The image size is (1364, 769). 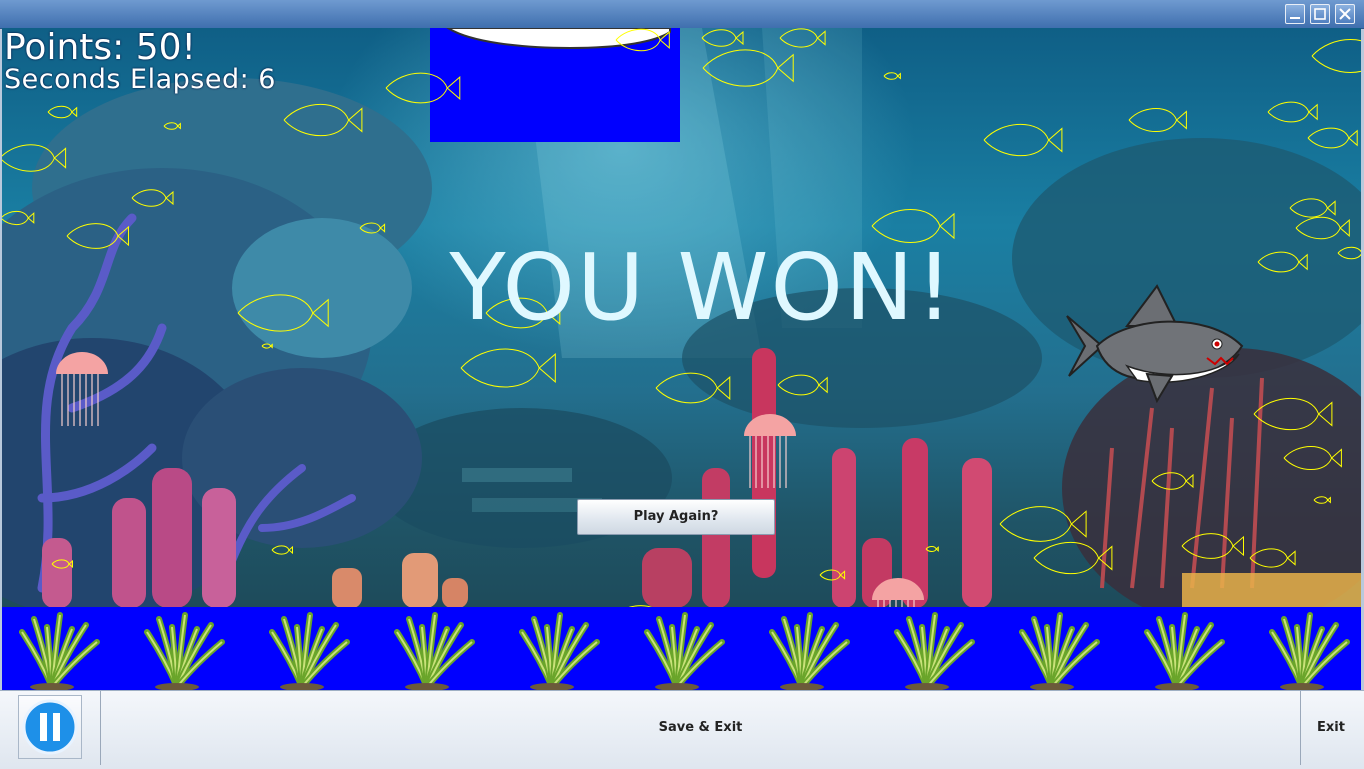 I want to click on pause-button, so click(x=50, y=727).